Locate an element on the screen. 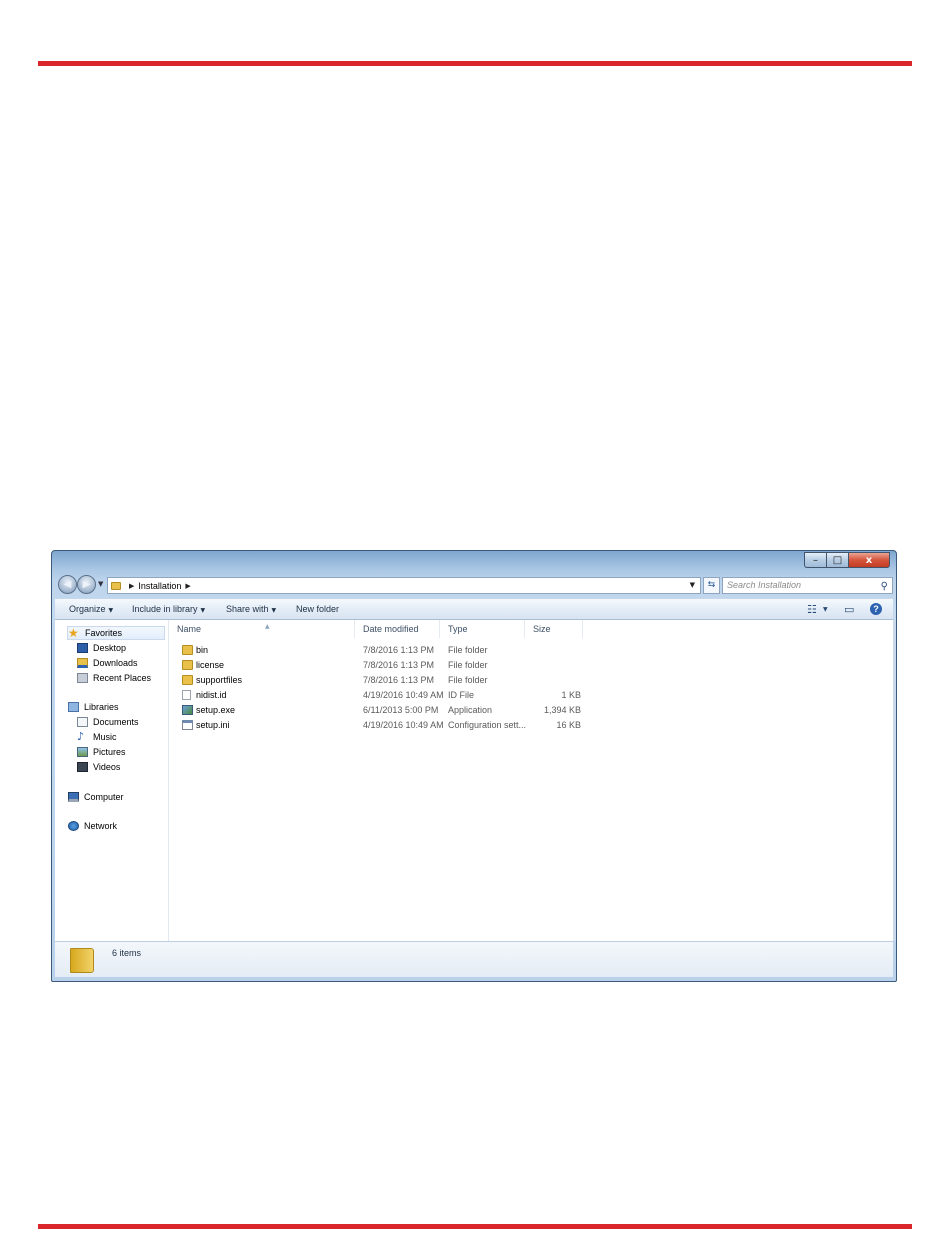  share-with-label: Share with is located at coordinates (247, 609).